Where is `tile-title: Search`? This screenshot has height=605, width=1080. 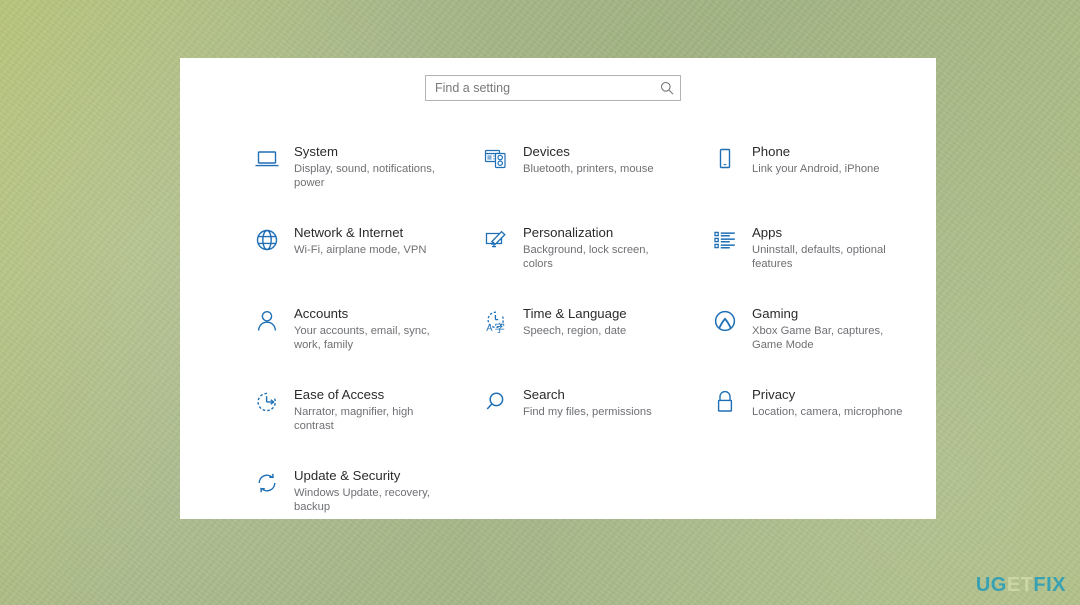
tile-title: Search is located at coordinates (544, 394).